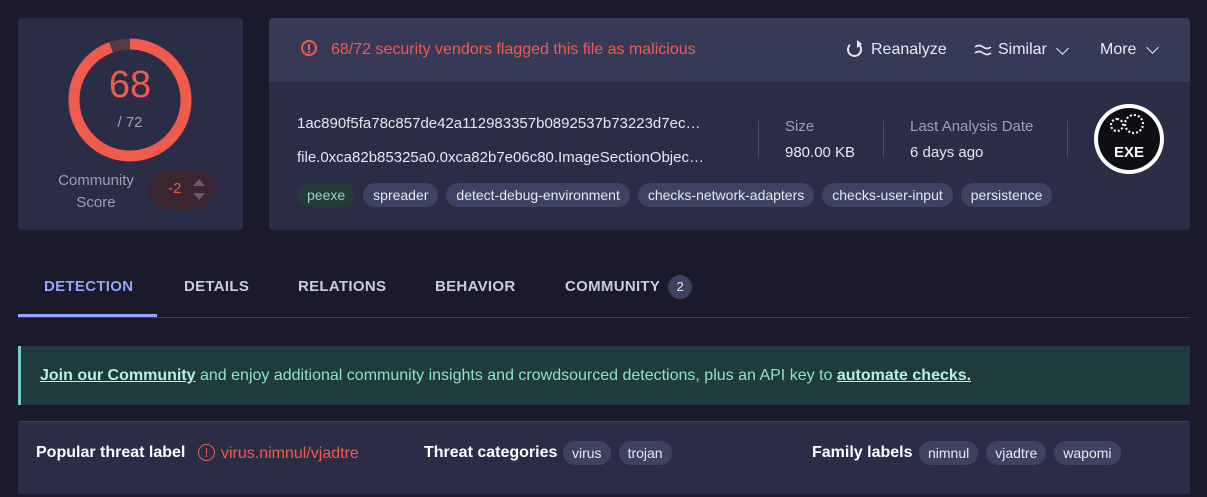 This screenshot has height=497, width=1207. I want to click on reanalyze-button: Reanalyze, so click(909, 50).